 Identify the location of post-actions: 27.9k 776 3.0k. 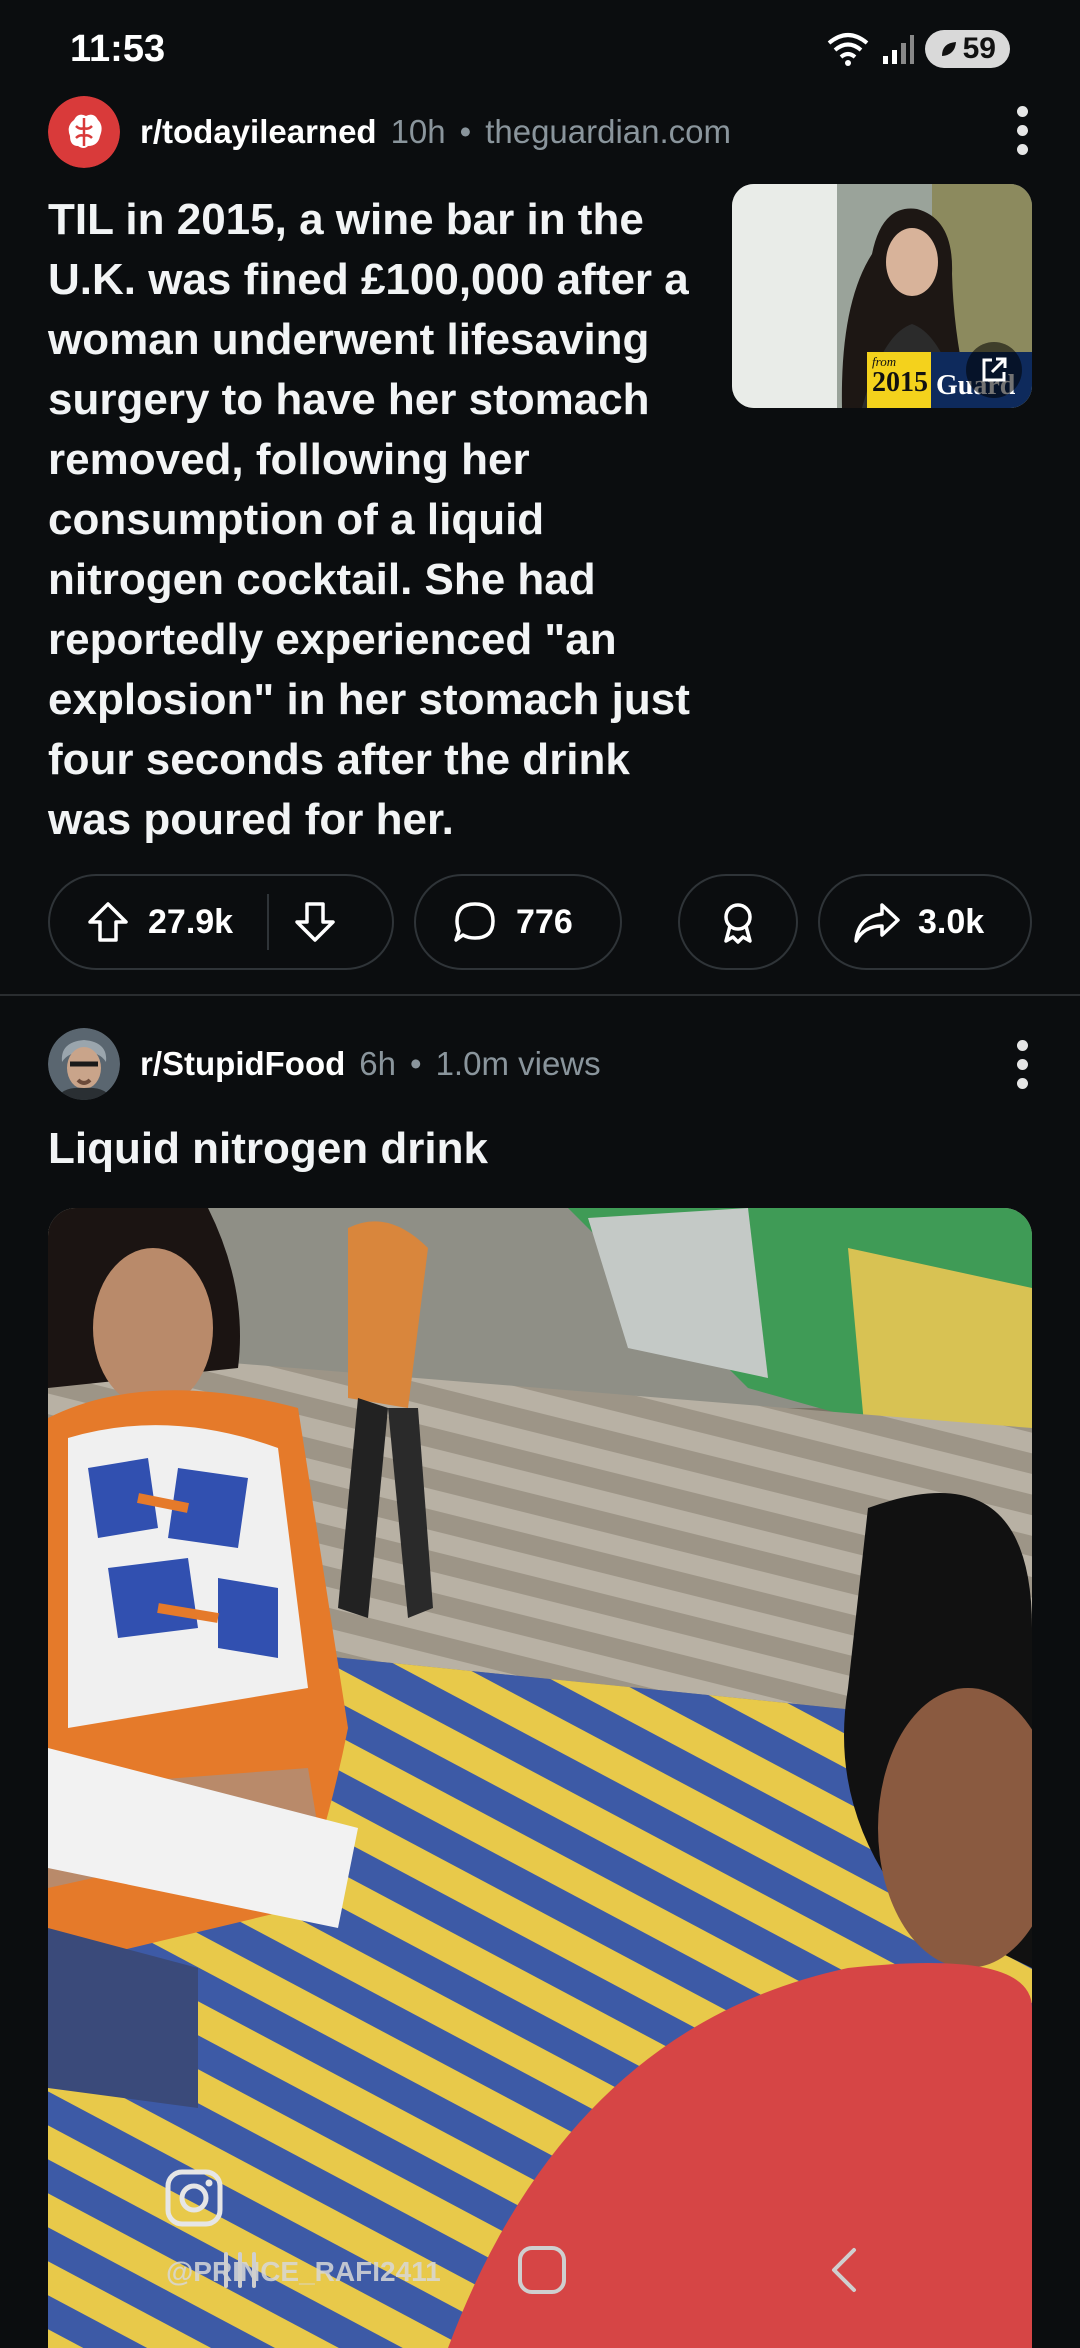
(540, 922).